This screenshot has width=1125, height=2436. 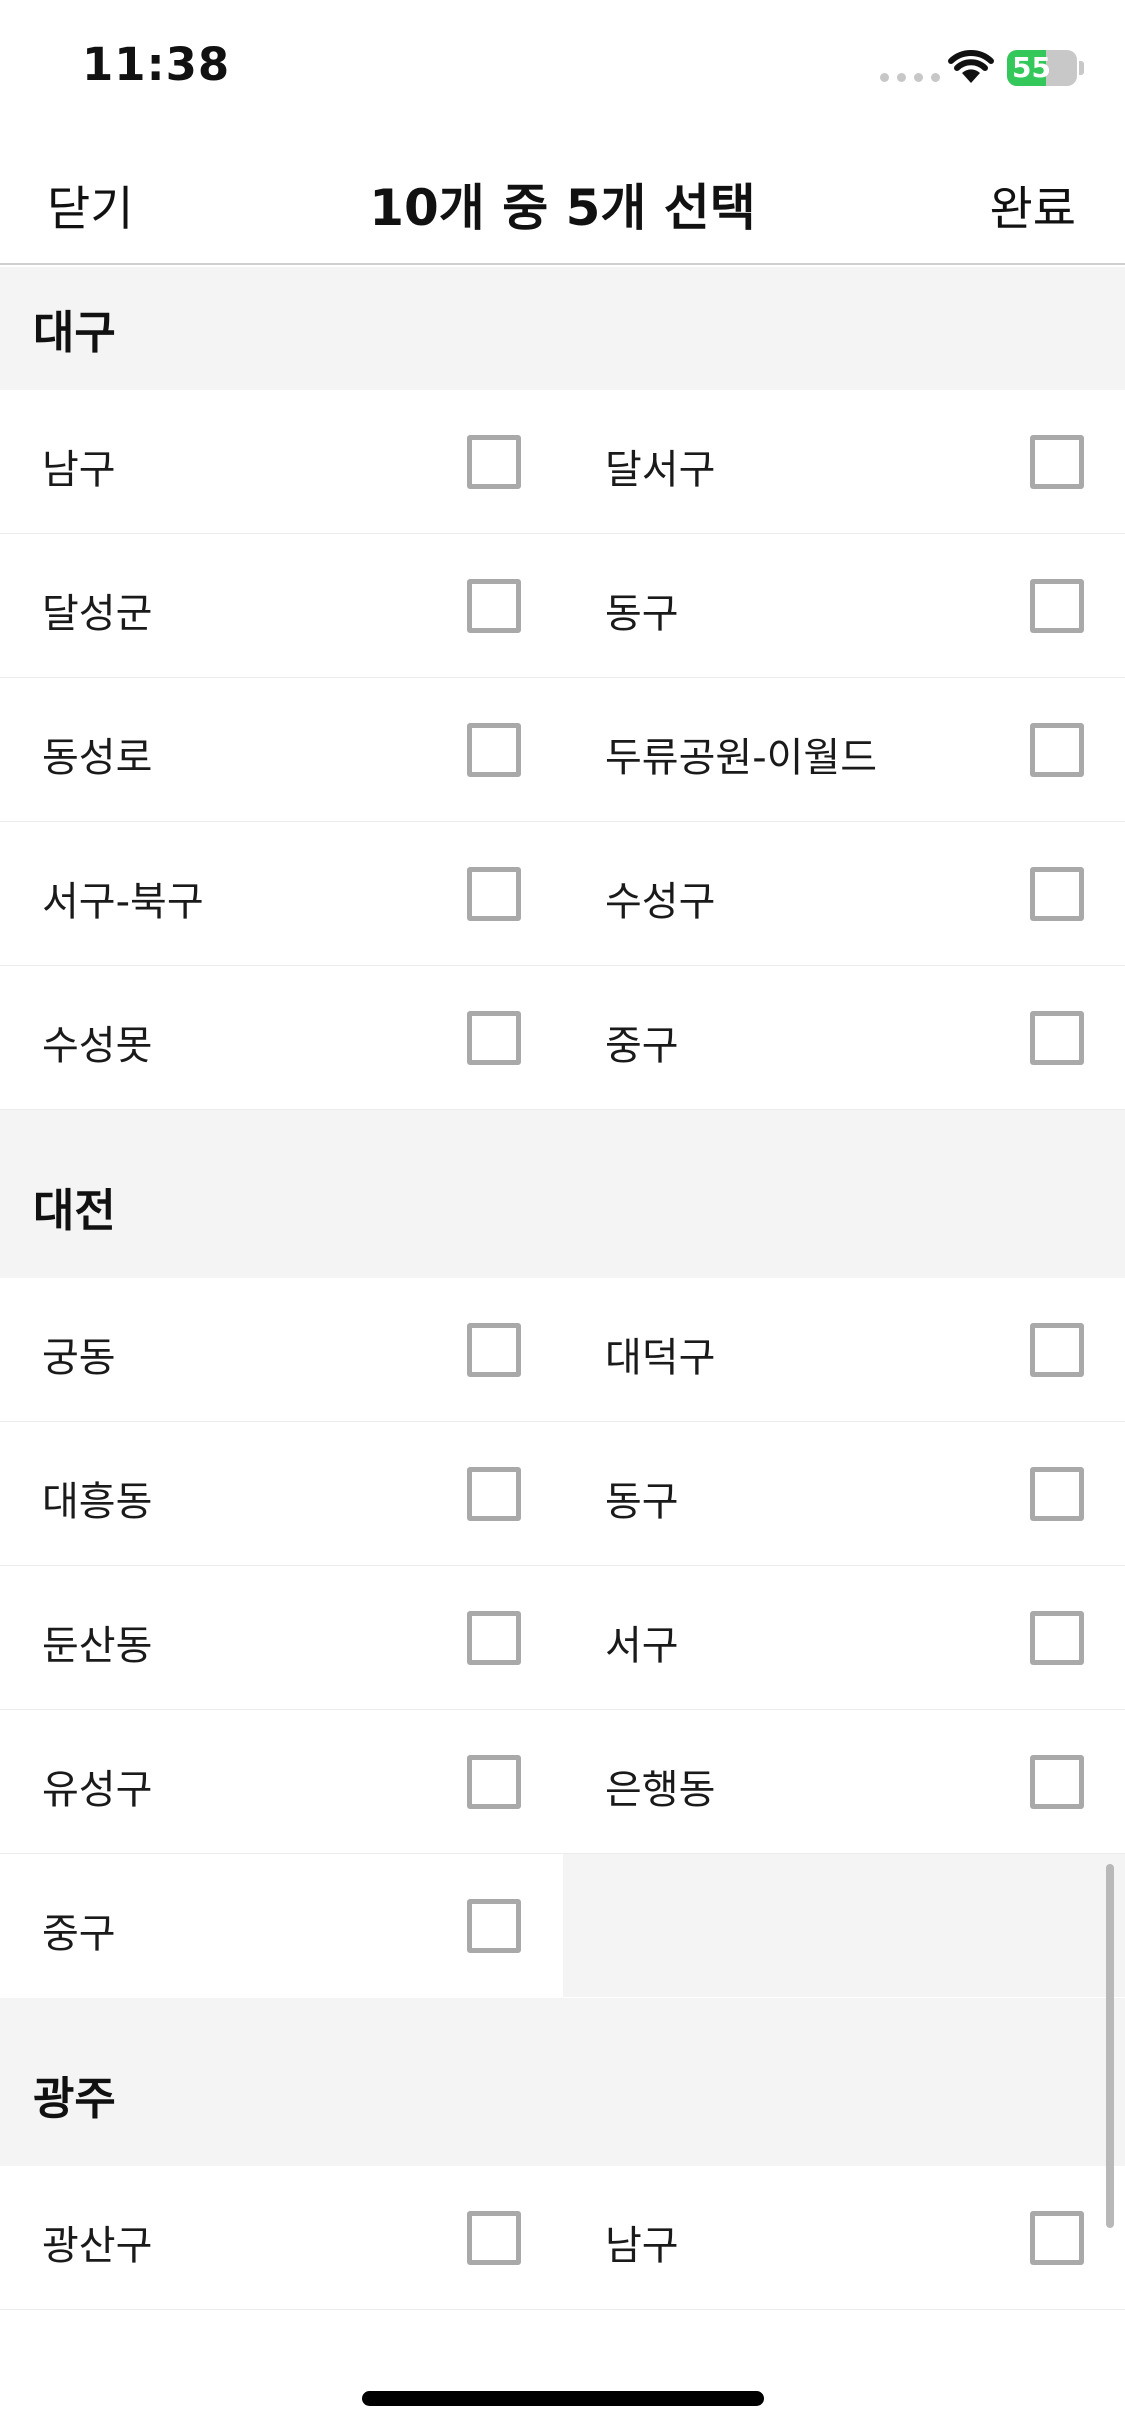 I want to click on list-row: 궁동 대덕구, so click(x=562, y=1350).